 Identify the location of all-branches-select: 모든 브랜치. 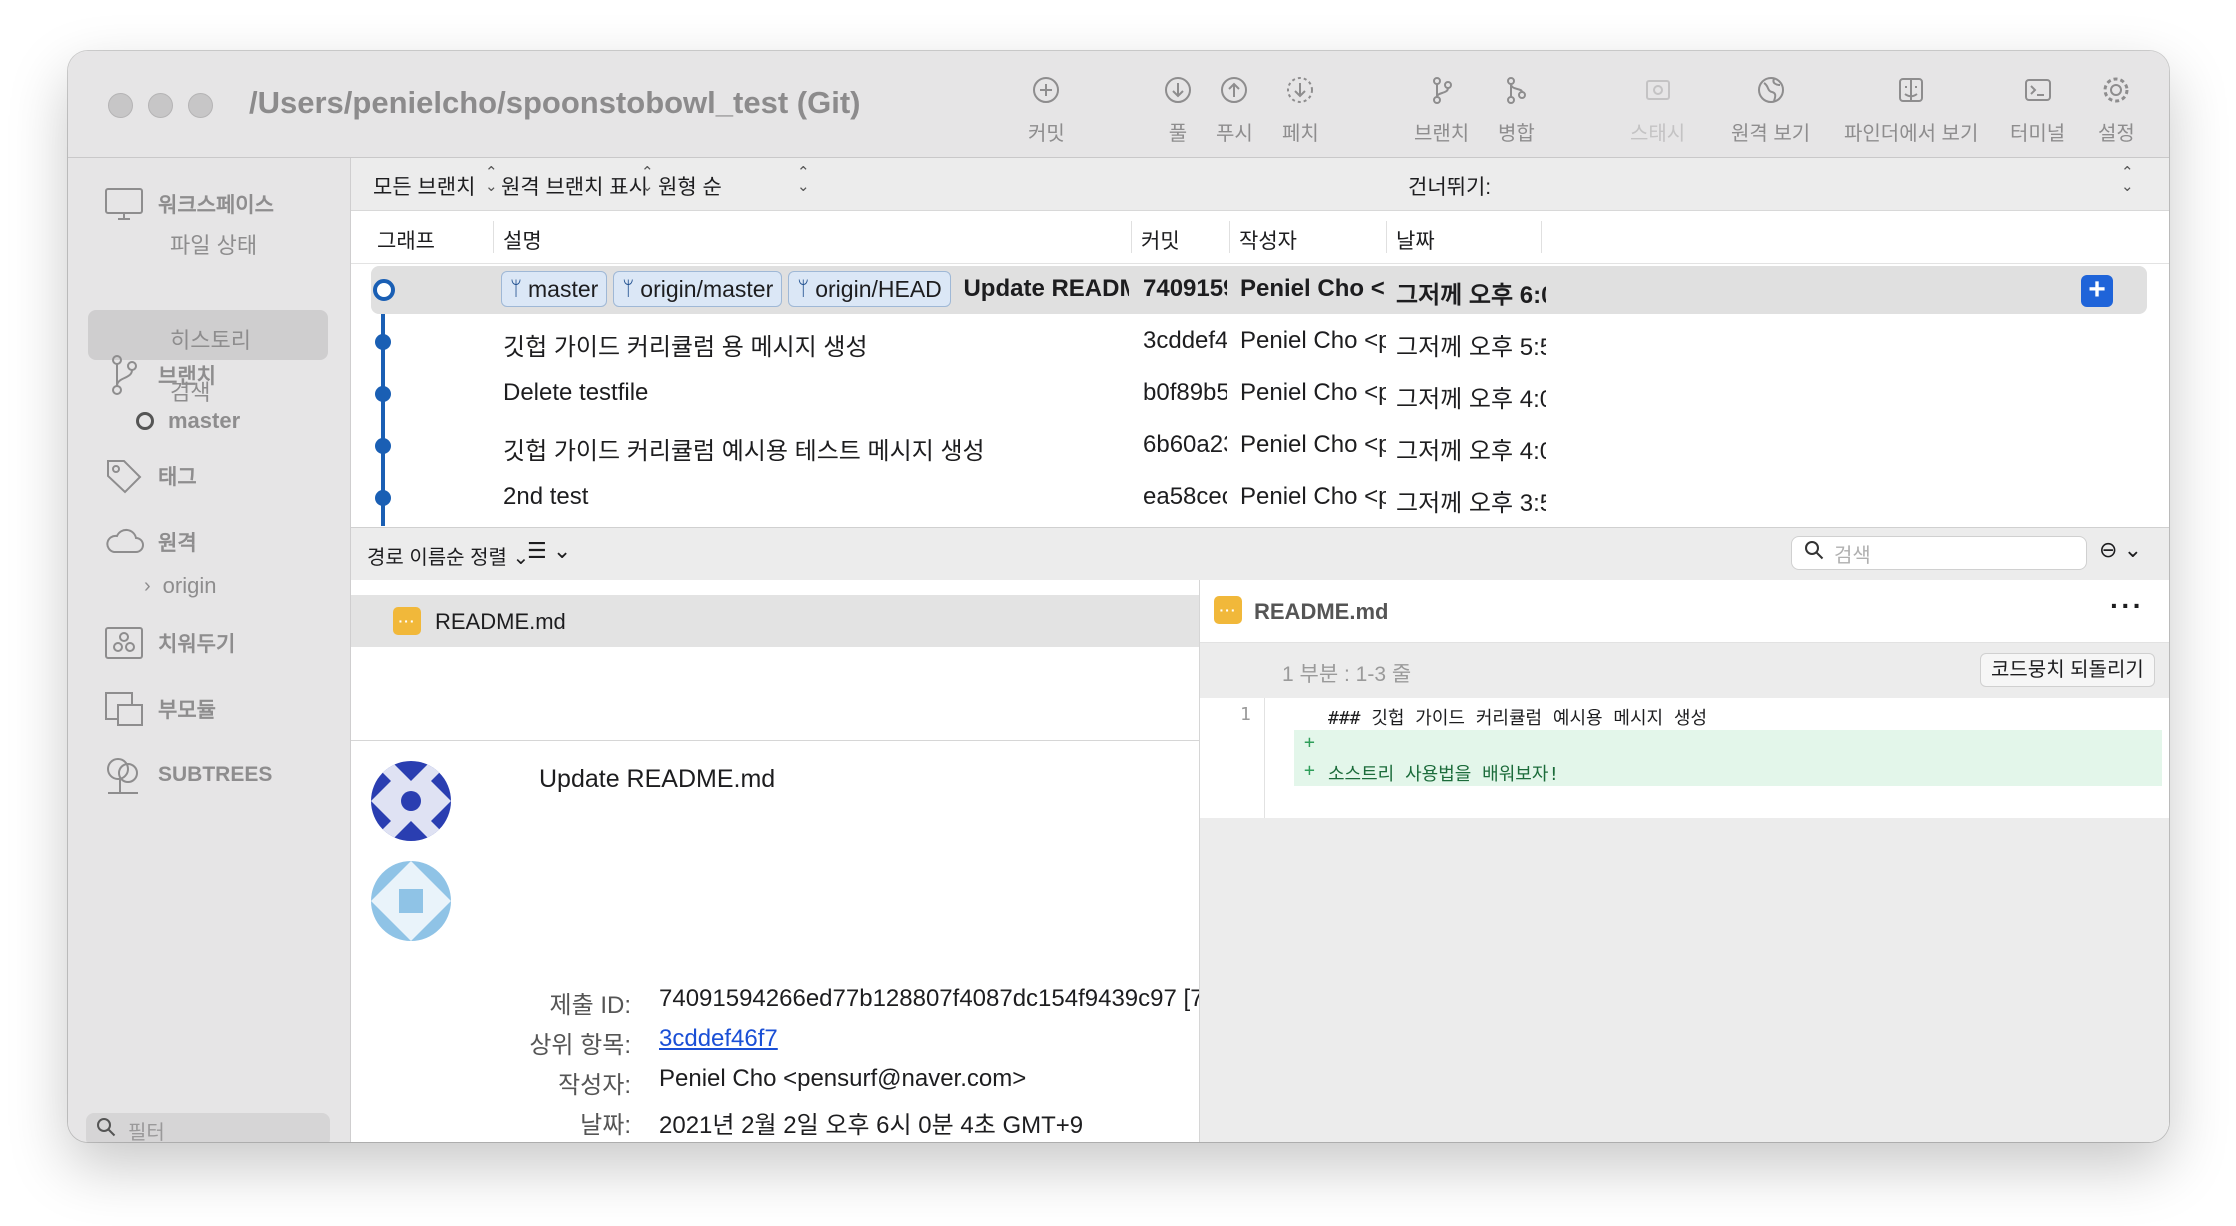
(424, 186).